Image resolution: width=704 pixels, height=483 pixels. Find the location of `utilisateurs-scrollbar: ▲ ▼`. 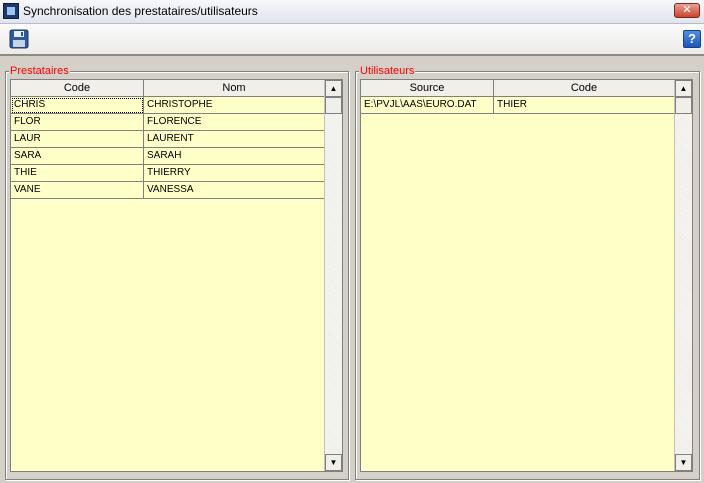

utilisateurs-scrollbar: ▲ ▼ is located at coordinates (683, 275).